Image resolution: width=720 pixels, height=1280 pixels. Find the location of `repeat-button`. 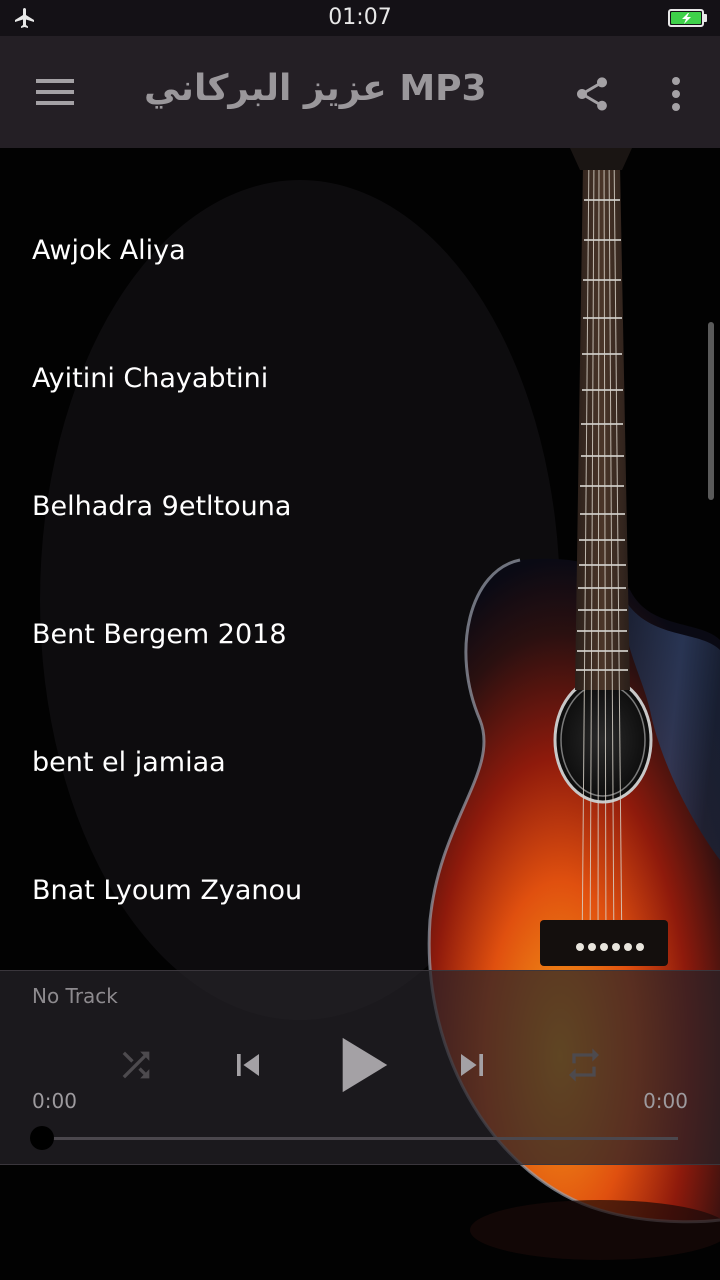

repeat-button is located at coordinates (584, 1065).